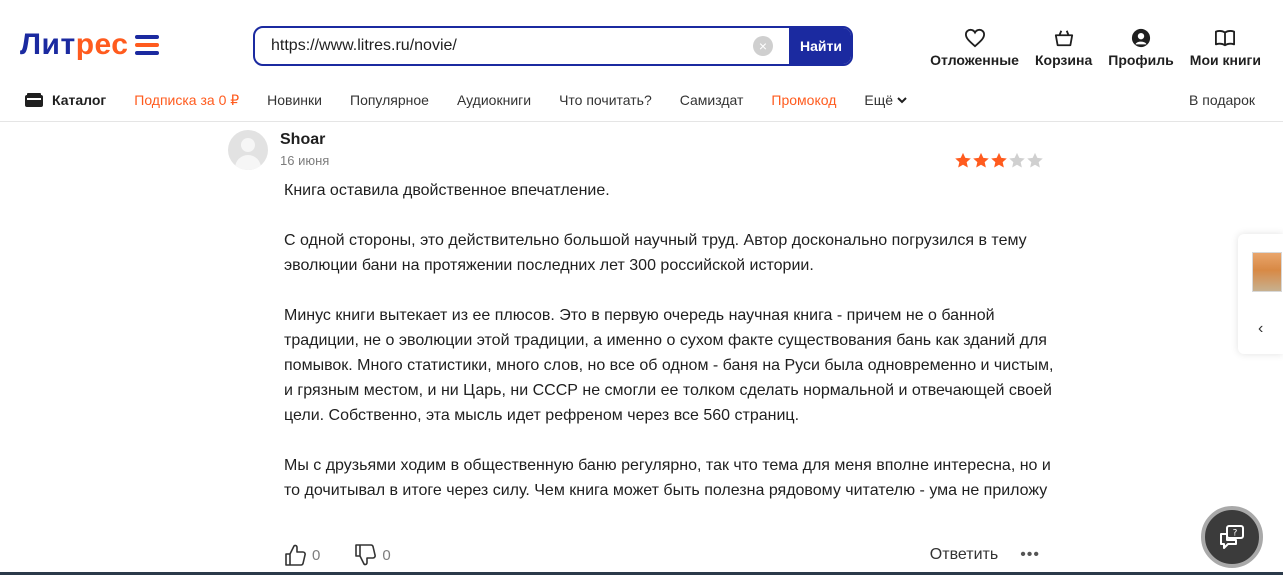 The image size is (1283, 575). I want to click on book-icon, so click(1225, 38).